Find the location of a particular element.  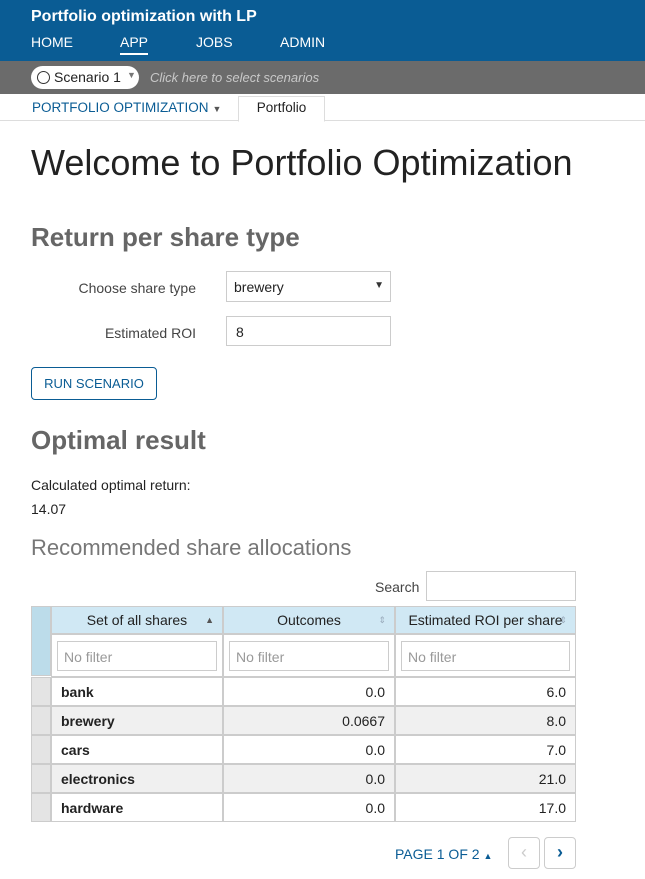

table-row: bank 0.0 6.0 is located at coordinates (303, 691).